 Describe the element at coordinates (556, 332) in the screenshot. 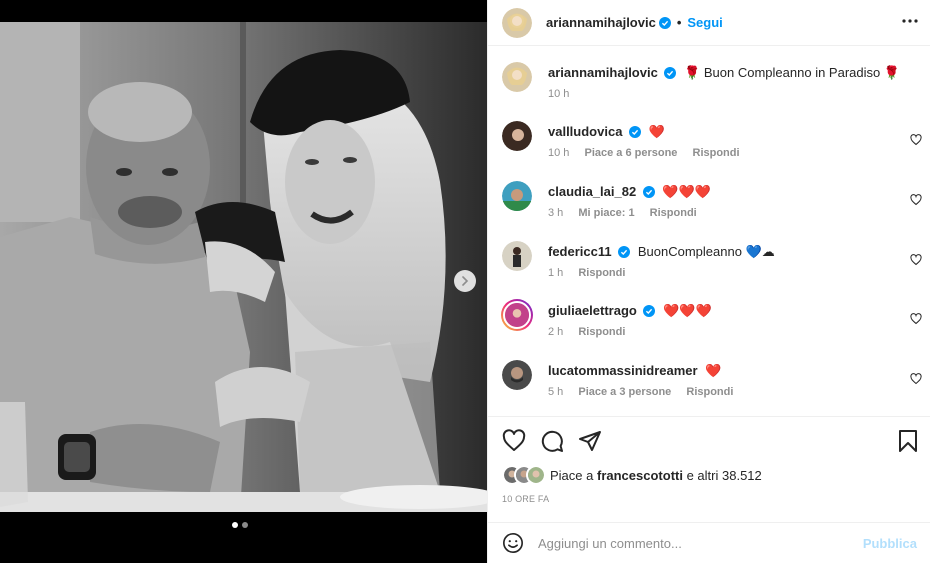

I see `comment-time: 2 h` at that location.